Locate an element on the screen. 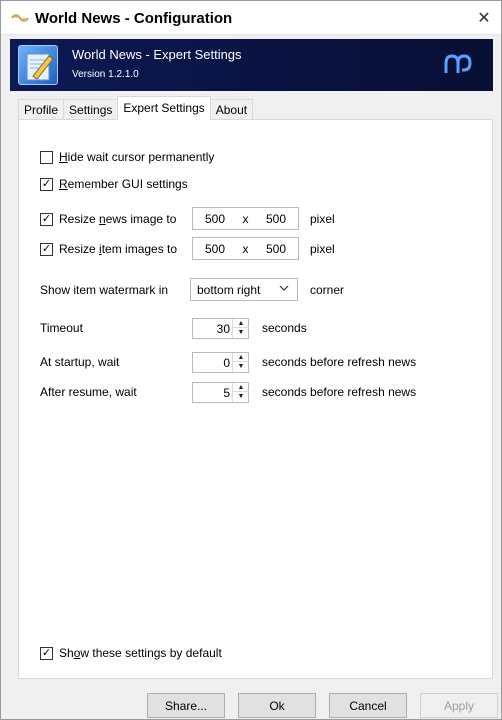 This screenshot has width=502, height=720. startup-wait-label: At startup, wait is located at coordinates (80, 362).